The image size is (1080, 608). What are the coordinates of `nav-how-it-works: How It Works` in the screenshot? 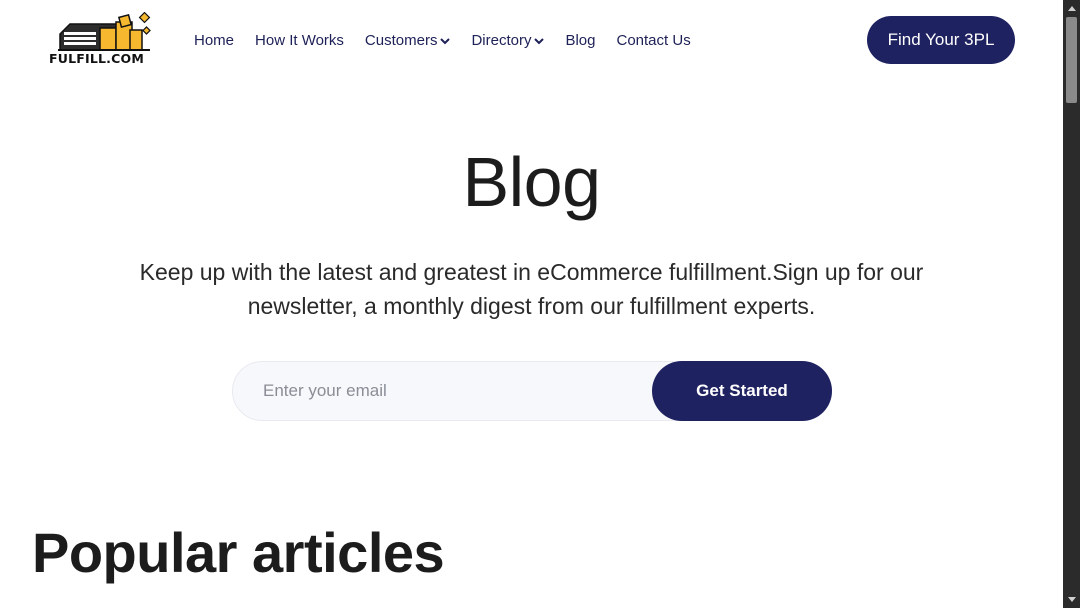 It's located at (299, 40).